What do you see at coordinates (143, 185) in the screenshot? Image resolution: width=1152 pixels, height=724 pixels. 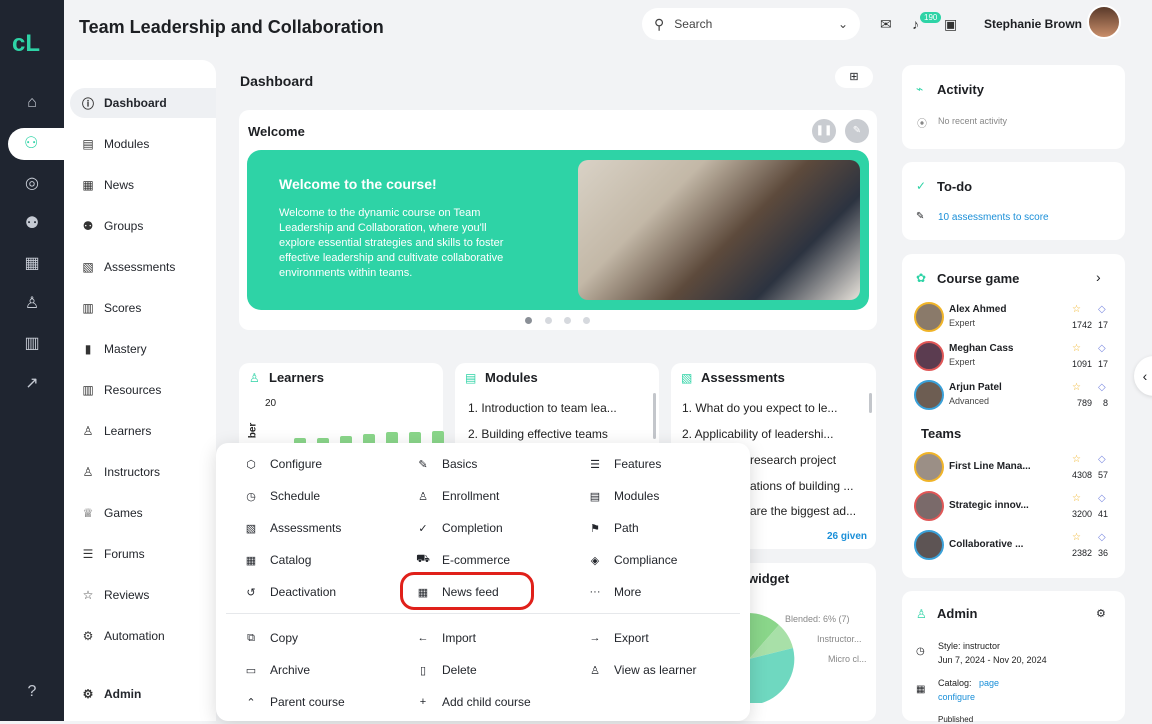 I see `sidebar-item-news: ▦ News` at bounding box center [143, 185].